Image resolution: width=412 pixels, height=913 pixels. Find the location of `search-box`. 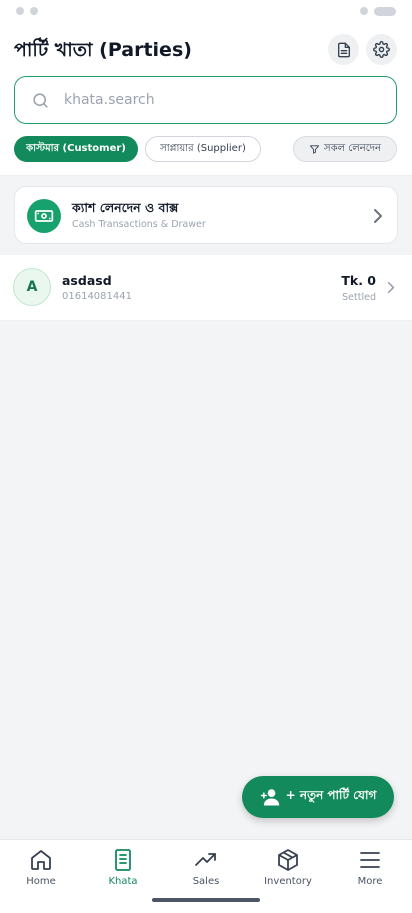

search-box is located at coordinates (205, 100).